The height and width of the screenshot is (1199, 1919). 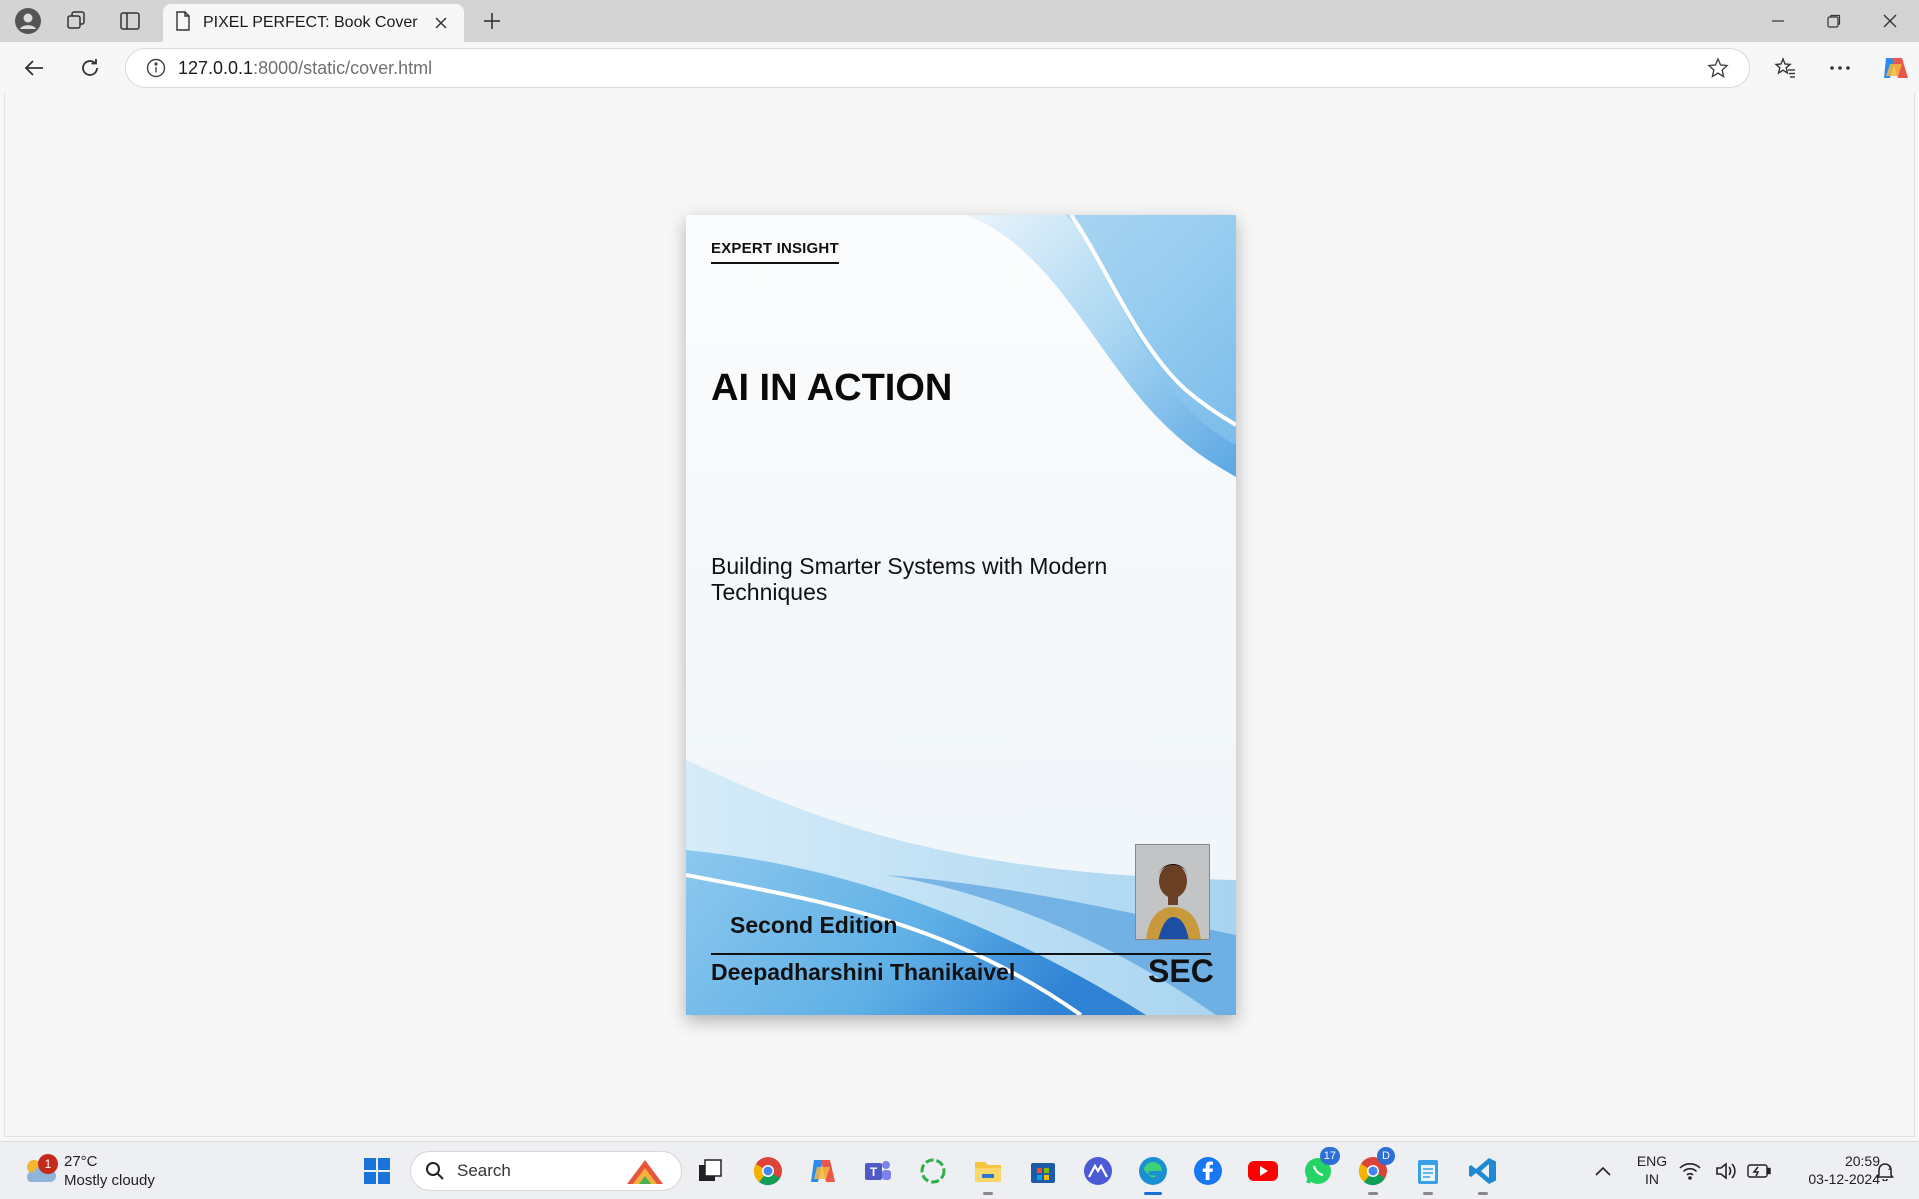 I want to click on wifi-icon, so click(x=1690, y=1171).